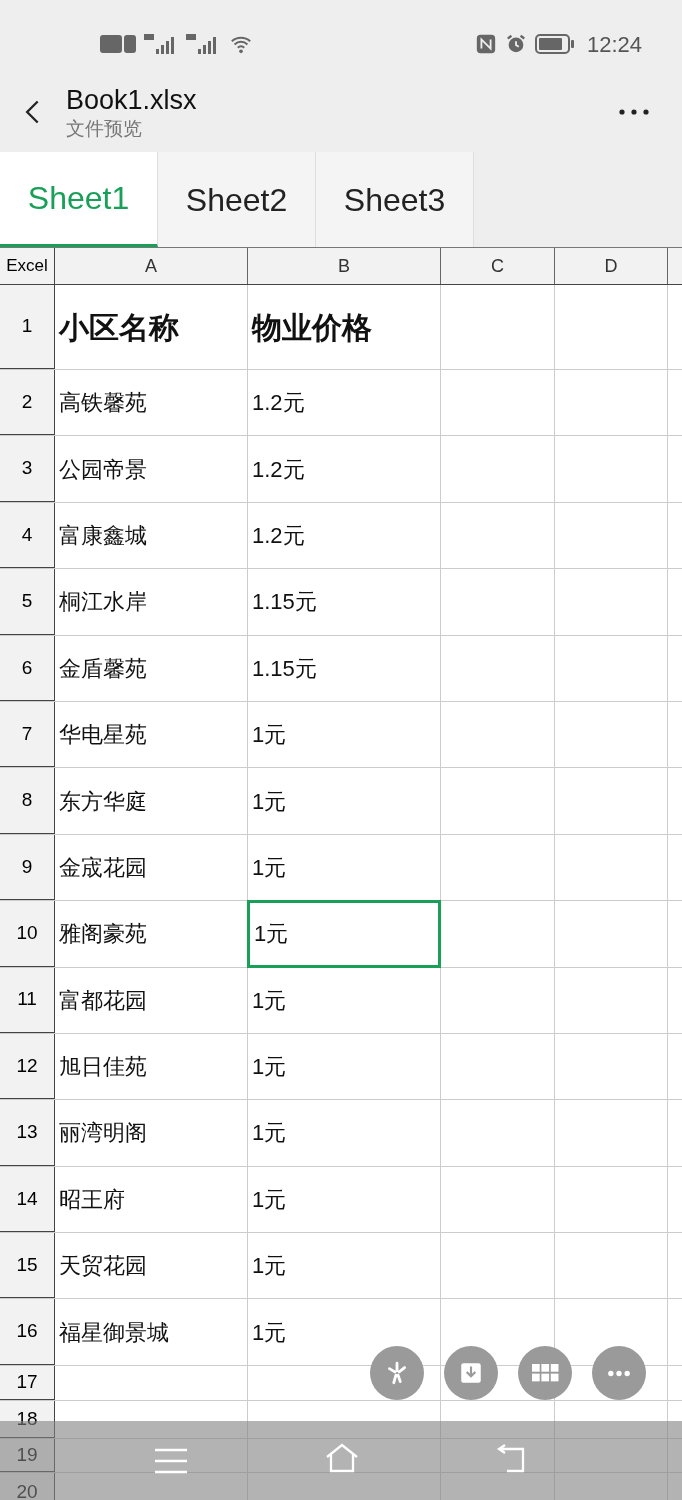  I want to click on table-cell: 东方华庭, so click(151, 801).